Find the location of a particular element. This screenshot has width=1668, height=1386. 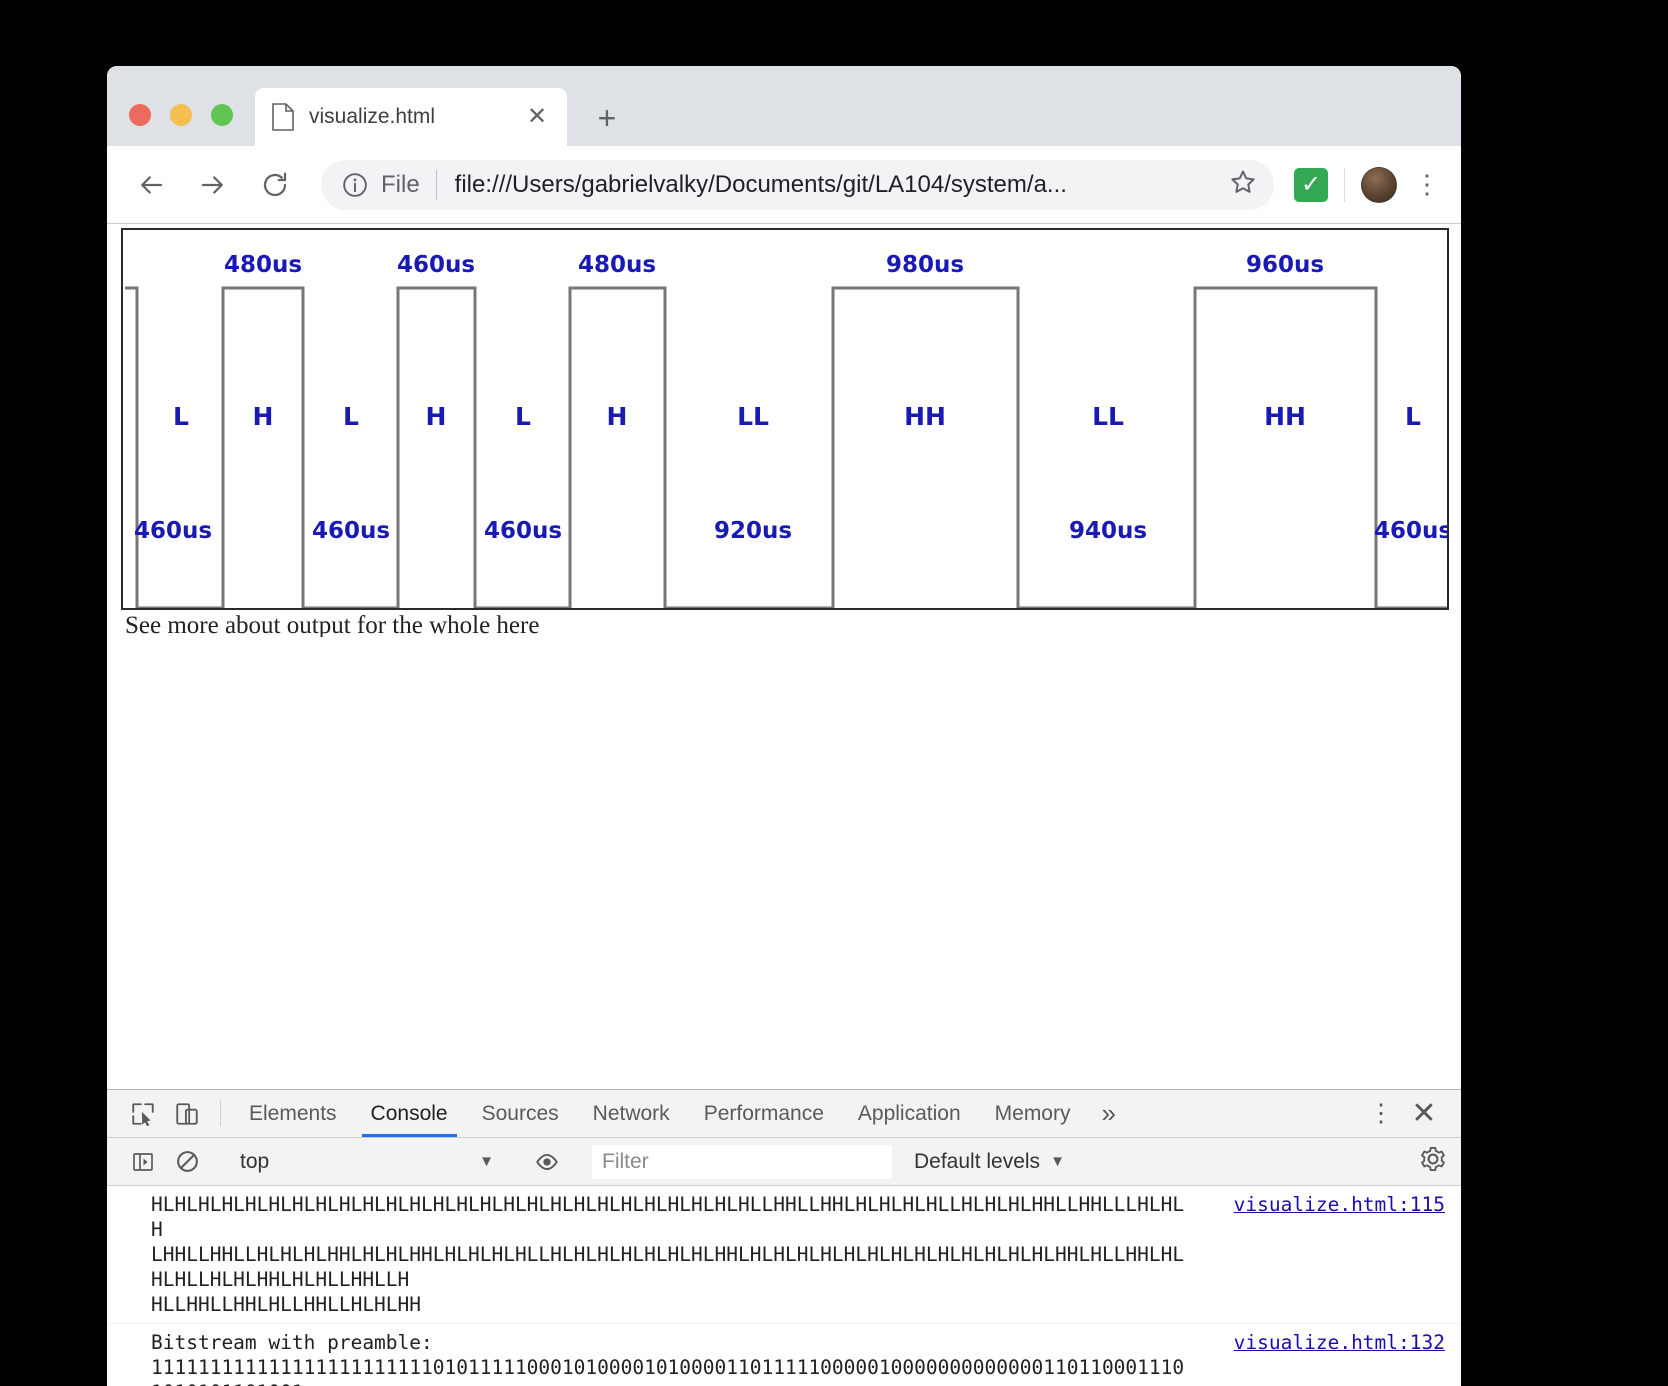

wave-time-bot-4: 920us is located at coordinates (753, 531).